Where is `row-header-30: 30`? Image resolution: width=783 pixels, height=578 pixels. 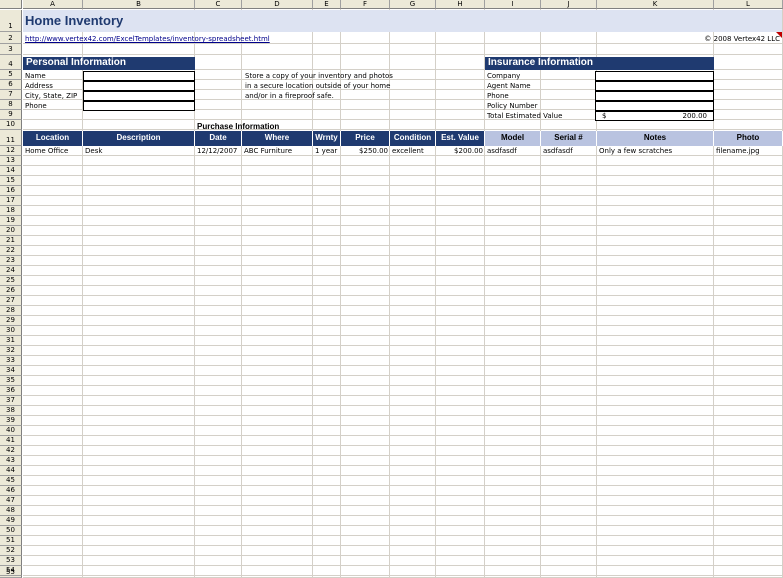
row-header-30: 30 is located at coordinates (11, 331).